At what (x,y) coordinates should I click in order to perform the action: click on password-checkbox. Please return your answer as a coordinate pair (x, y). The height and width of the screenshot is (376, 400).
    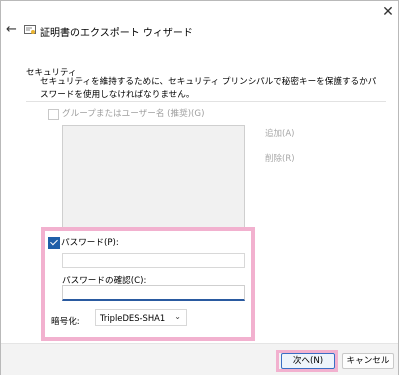
    Looking at the image, I should click on (54, 243).